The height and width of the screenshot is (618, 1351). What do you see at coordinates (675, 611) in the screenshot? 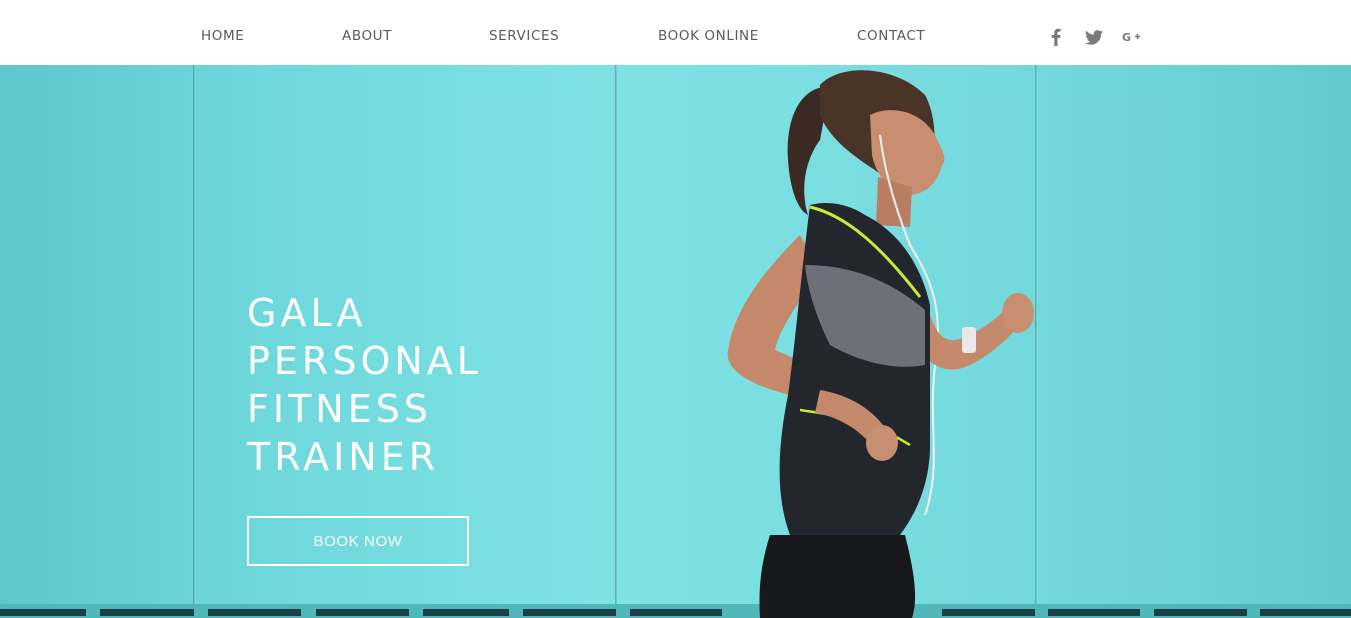
I see `ground-strip` at bounding box center [675, 611].